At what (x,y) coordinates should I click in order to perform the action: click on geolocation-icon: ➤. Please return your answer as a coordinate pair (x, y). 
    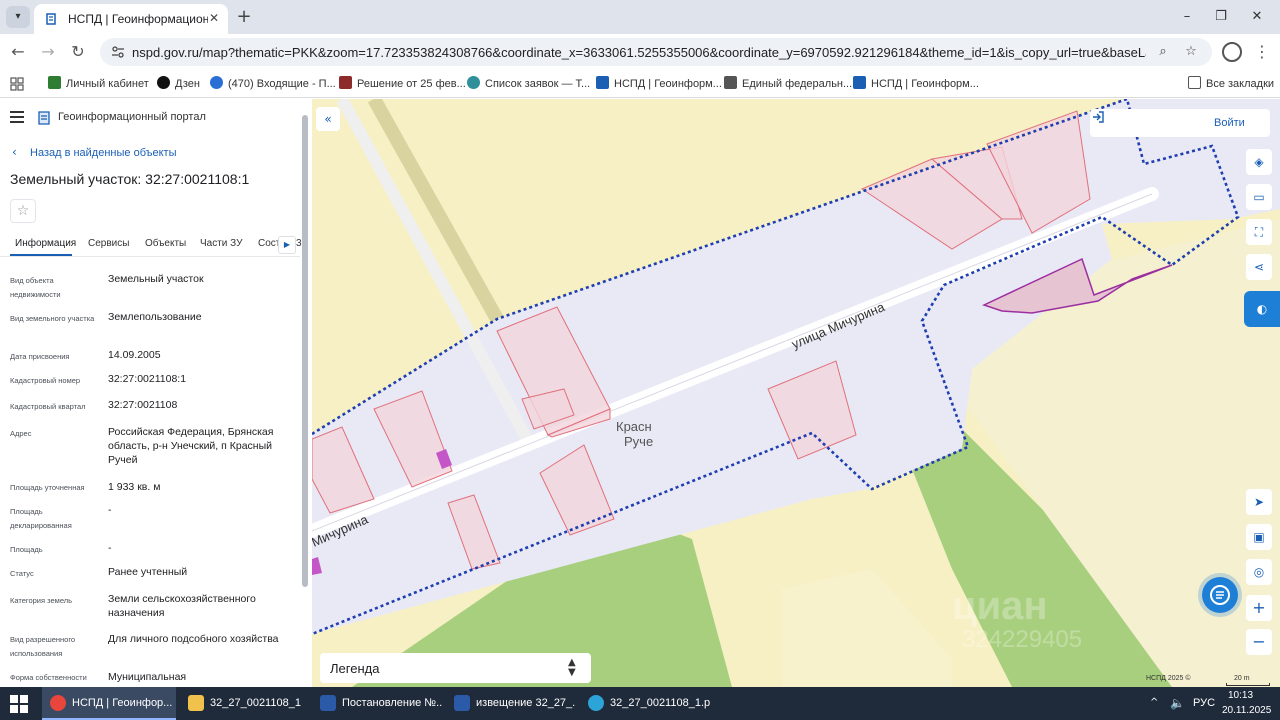
    Looking at the image, I should click on (1259, 502).